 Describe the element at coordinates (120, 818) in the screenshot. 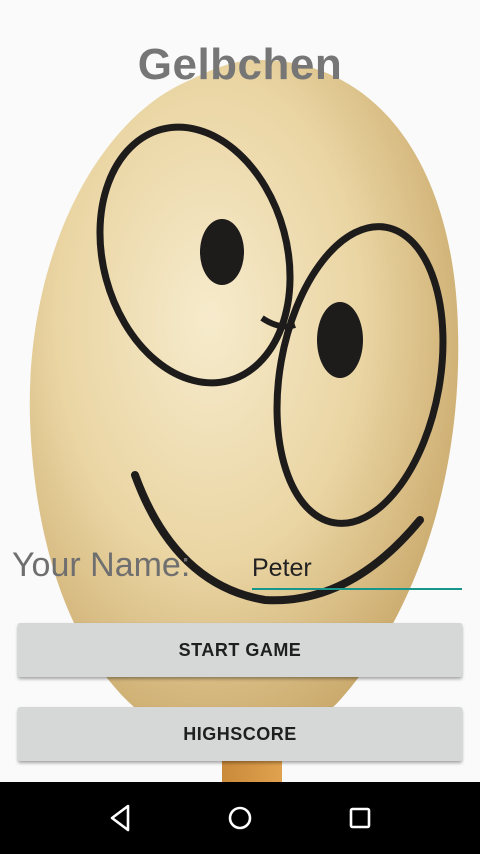

I see `back-triangle-icon` at that location.